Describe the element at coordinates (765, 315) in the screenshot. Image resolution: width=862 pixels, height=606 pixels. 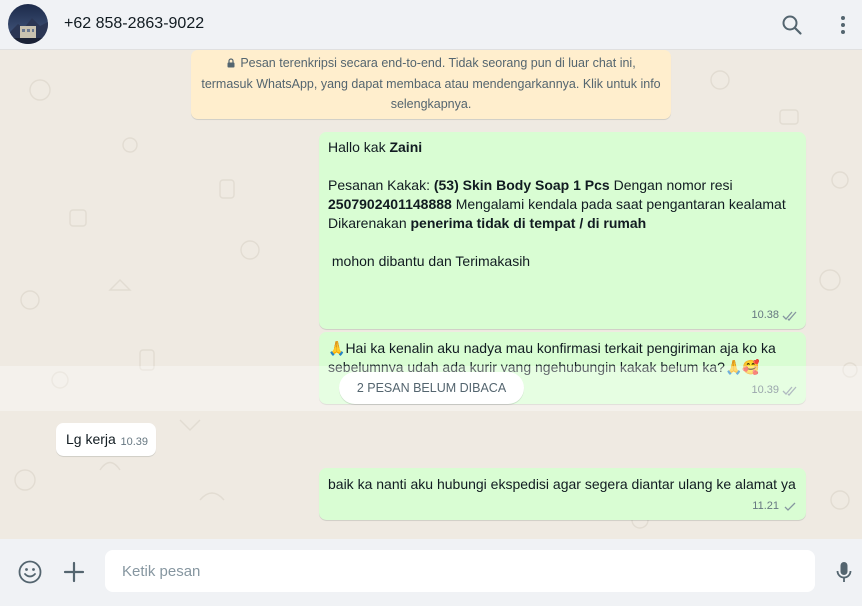
I see `message-time: 10.38` at that location.